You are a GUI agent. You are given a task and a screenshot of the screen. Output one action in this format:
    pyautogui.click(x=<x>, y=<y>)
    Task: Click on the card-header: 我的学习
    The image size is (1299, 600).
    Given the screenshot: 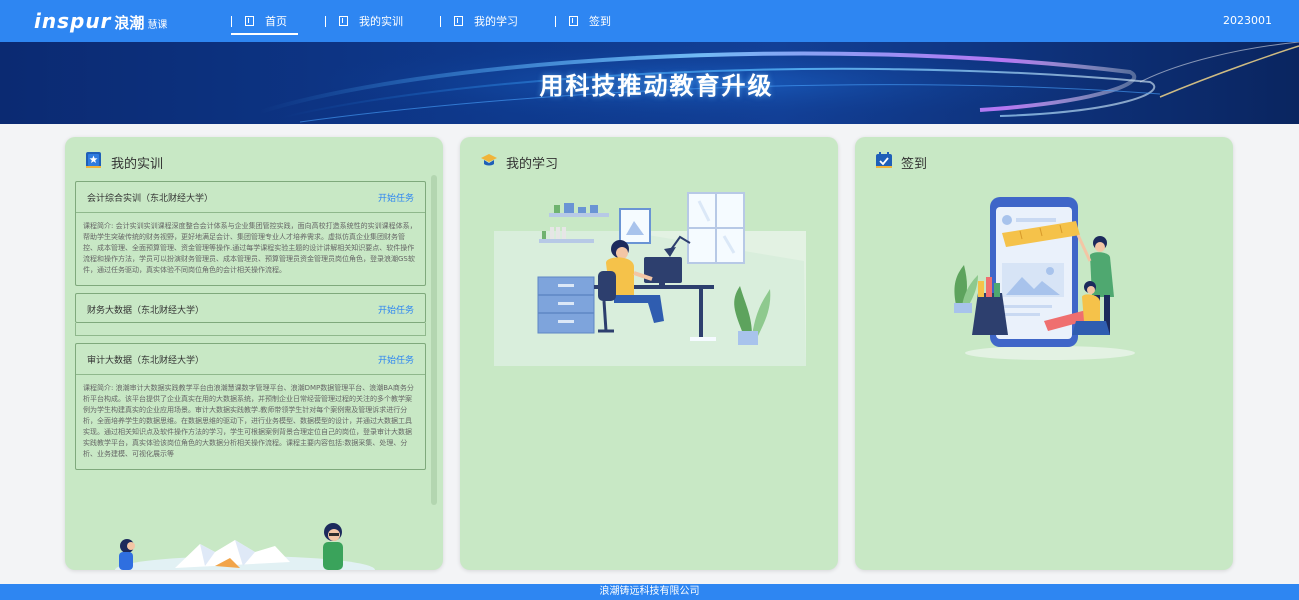 What is the action you would take?
    pyautogui.click(x=519, y=162)
    